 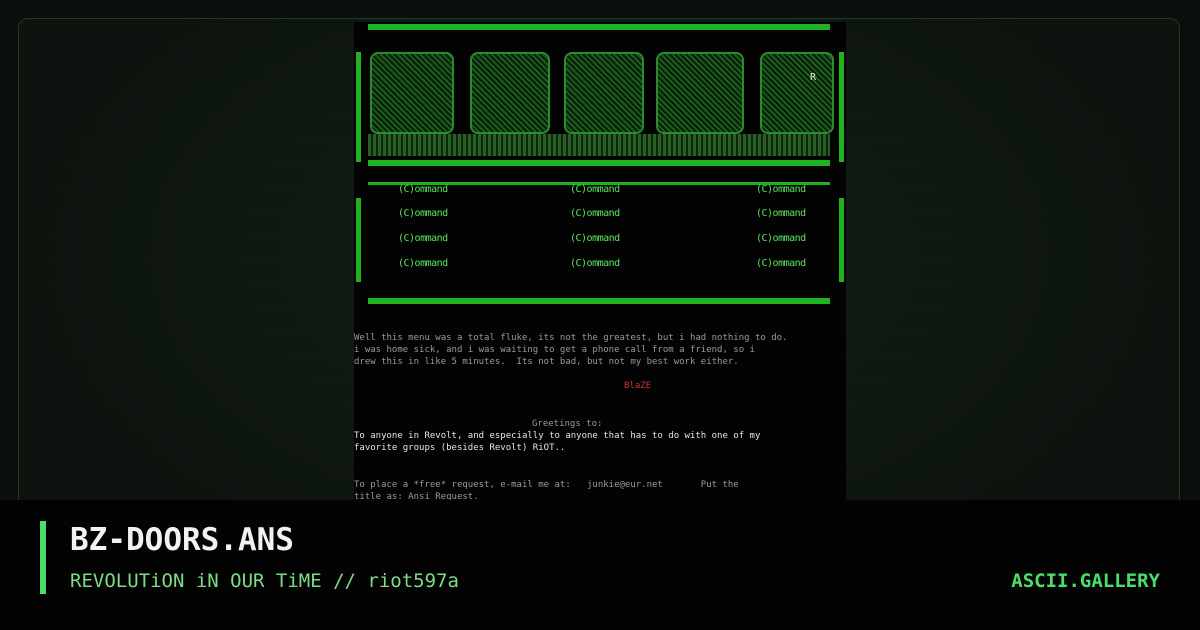 I want to click on logo-letter-s, so click(x=797, y=93).